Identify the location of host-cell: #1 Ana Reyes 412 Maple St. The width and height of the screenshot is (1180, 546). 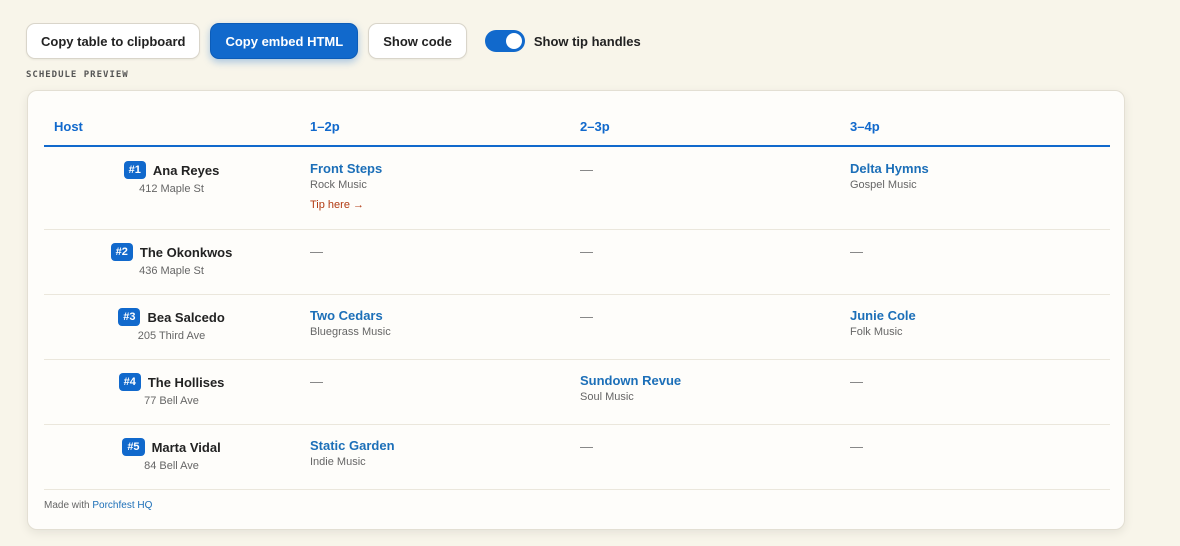
(171, 178).